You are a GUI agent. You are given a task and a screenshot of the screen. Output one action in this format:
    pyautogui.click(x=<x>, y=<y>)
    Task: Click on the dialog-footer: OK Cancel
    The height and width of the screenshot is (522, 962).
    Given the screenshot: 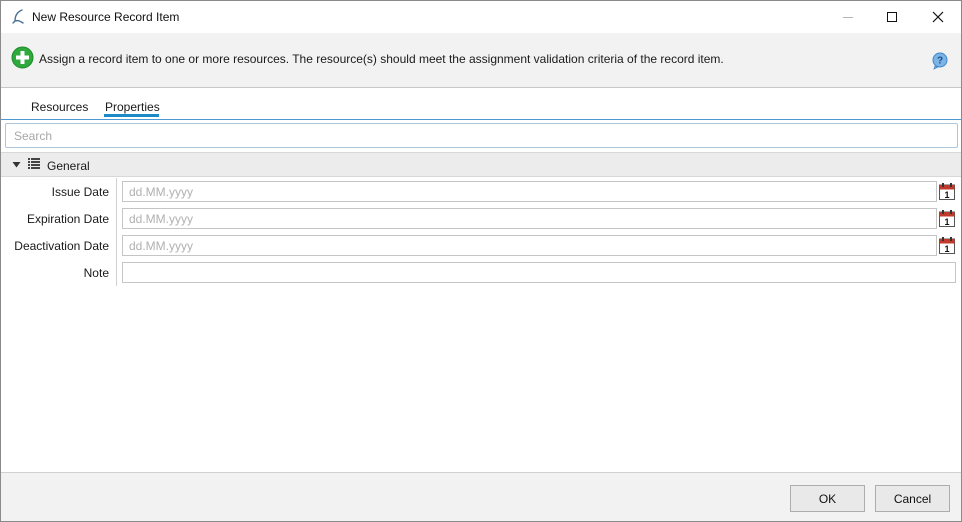 What is the action you would take?
    pyautogui.click(x=481, y=496)
    